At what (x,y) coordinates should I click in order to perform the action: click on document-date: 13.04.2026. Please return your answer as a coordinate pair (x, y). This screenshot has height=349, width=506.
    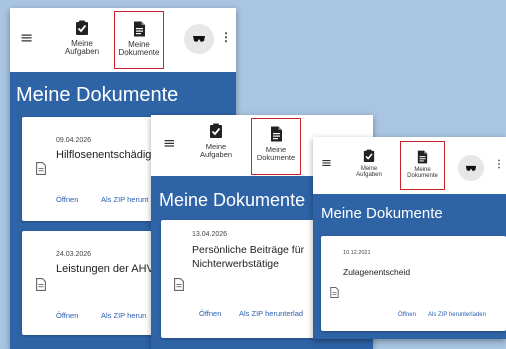
    Looking at the image, I should click on (210, 234).